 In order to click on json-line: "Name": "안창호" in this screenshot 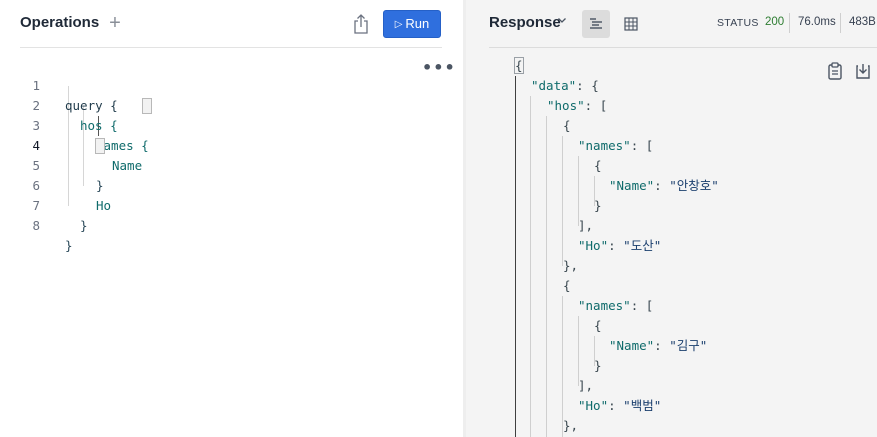, I will do `click(664, 186)`.